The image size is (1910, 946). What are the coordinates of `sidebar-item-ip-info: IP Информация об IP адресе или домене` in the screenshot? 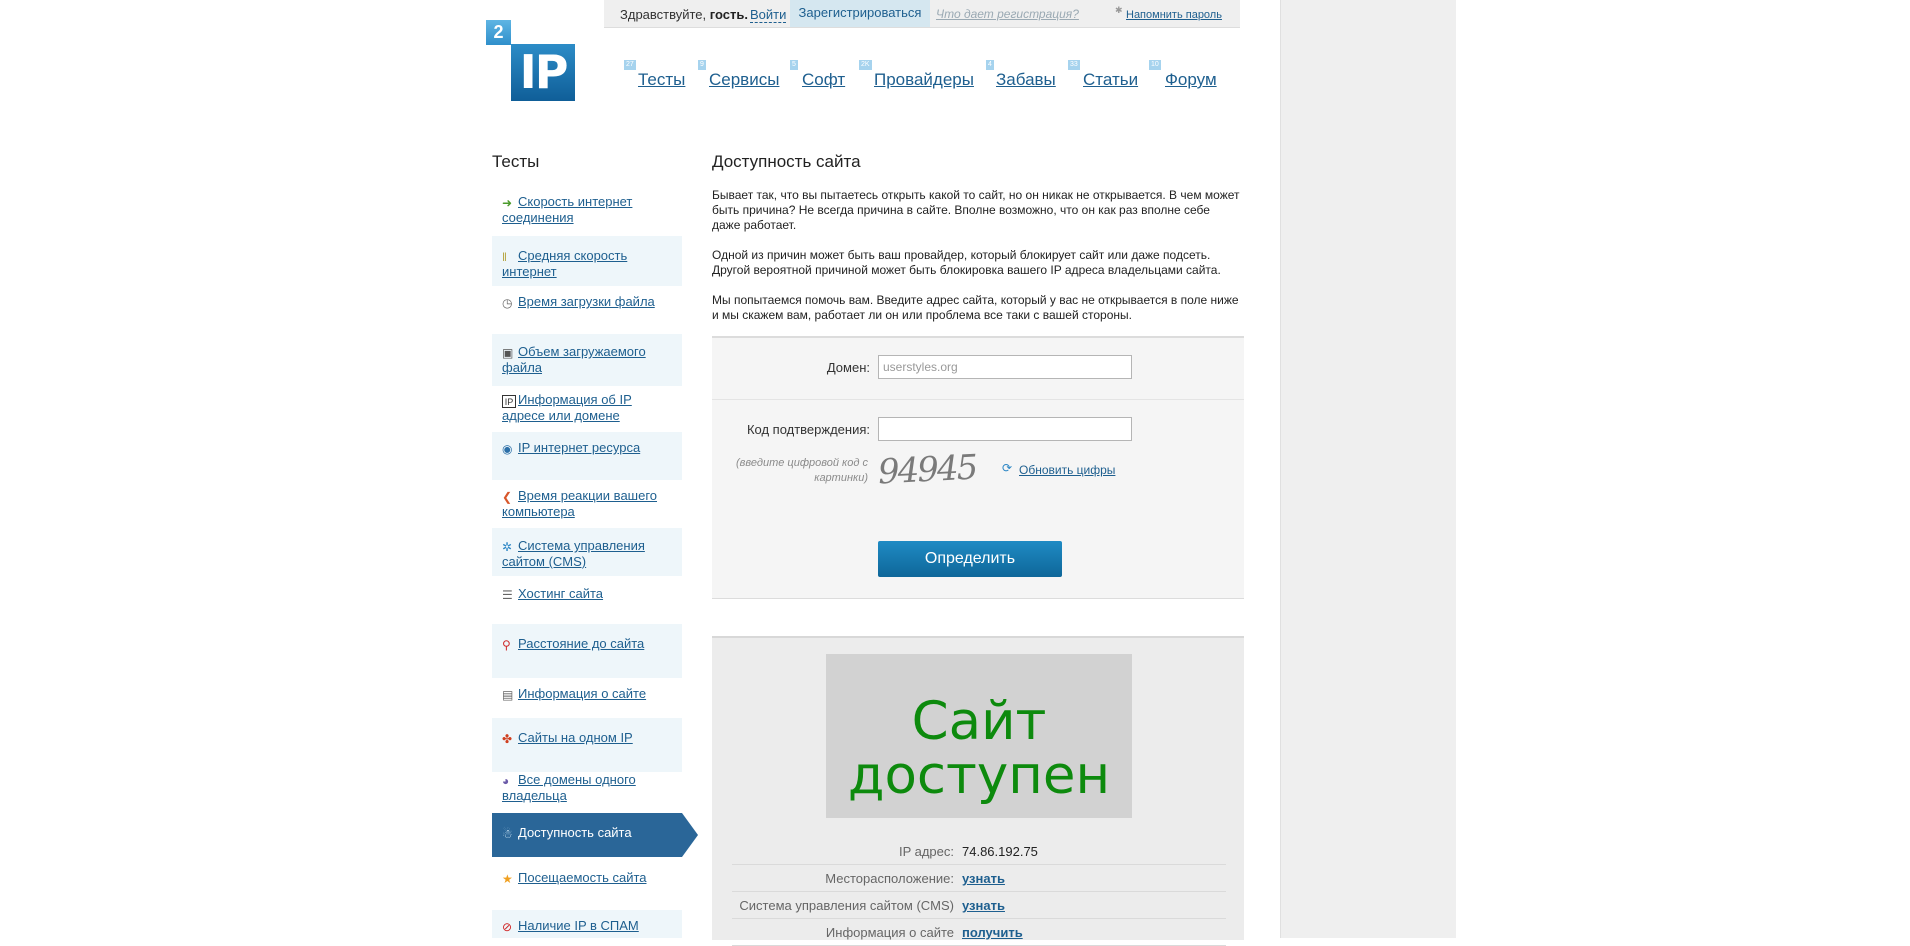 It's located at (587, 408).